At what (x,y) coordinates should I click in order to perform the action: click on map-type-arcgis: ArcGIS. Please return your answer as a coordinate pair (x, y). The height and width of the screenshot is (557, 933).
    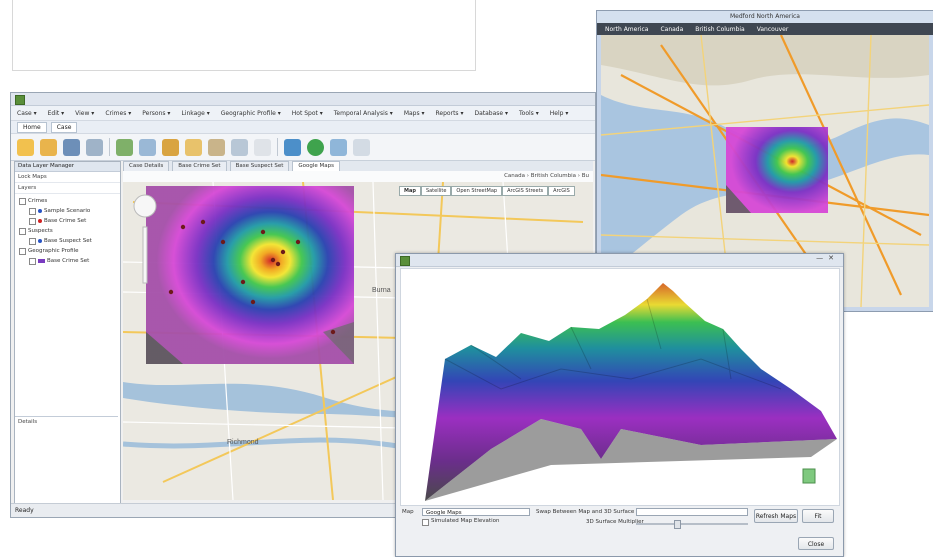
    Looking at the image, I should click on (561, 191).